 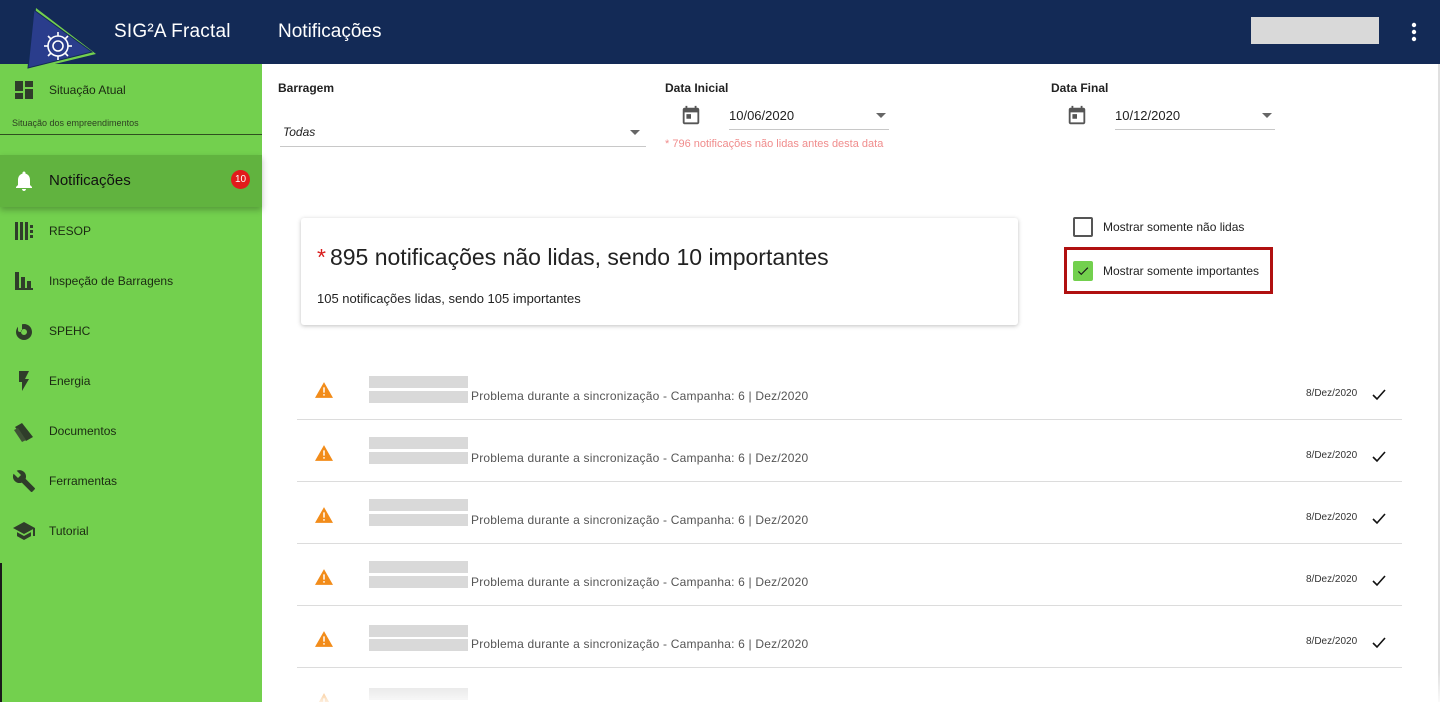 I want to click on barragem-value: Todas, so click(x=299, y=132).